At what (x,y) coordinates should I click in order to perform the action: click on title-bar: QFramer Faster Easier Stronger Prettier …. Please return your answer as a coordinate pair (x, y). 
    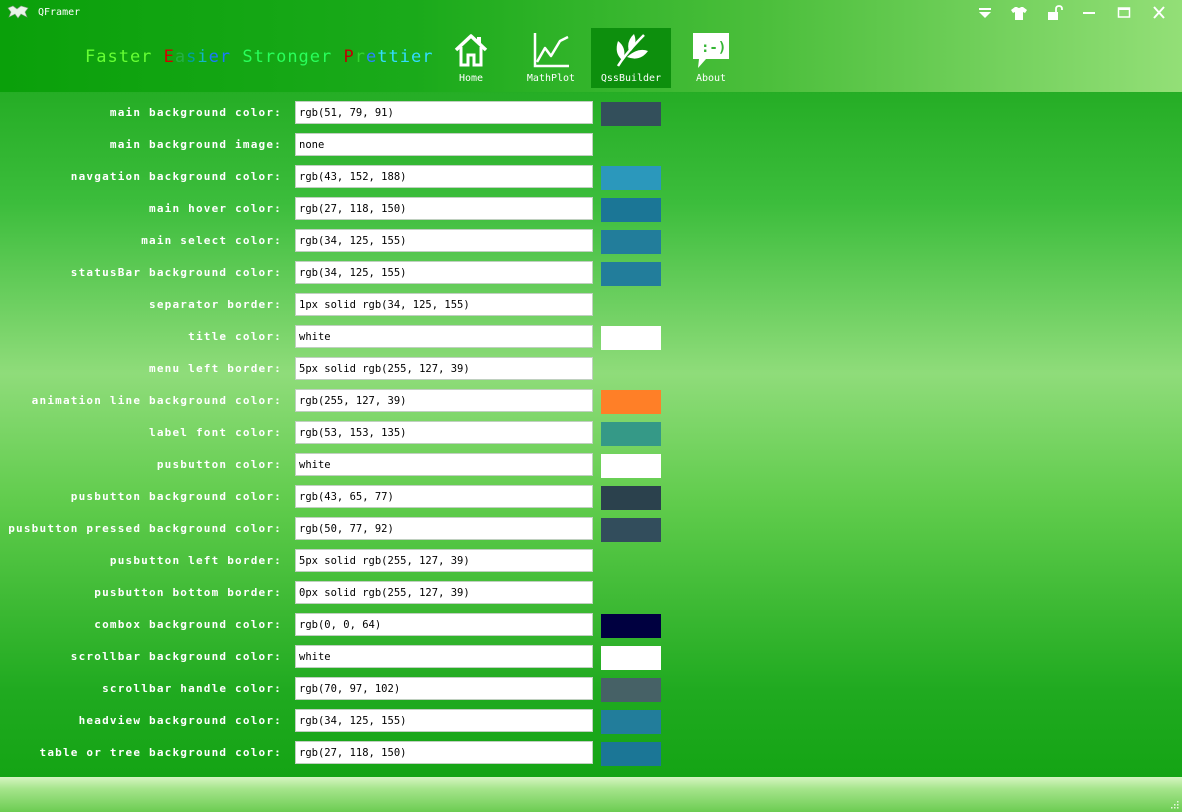
    Looking at the image, I should click on (591, 46).